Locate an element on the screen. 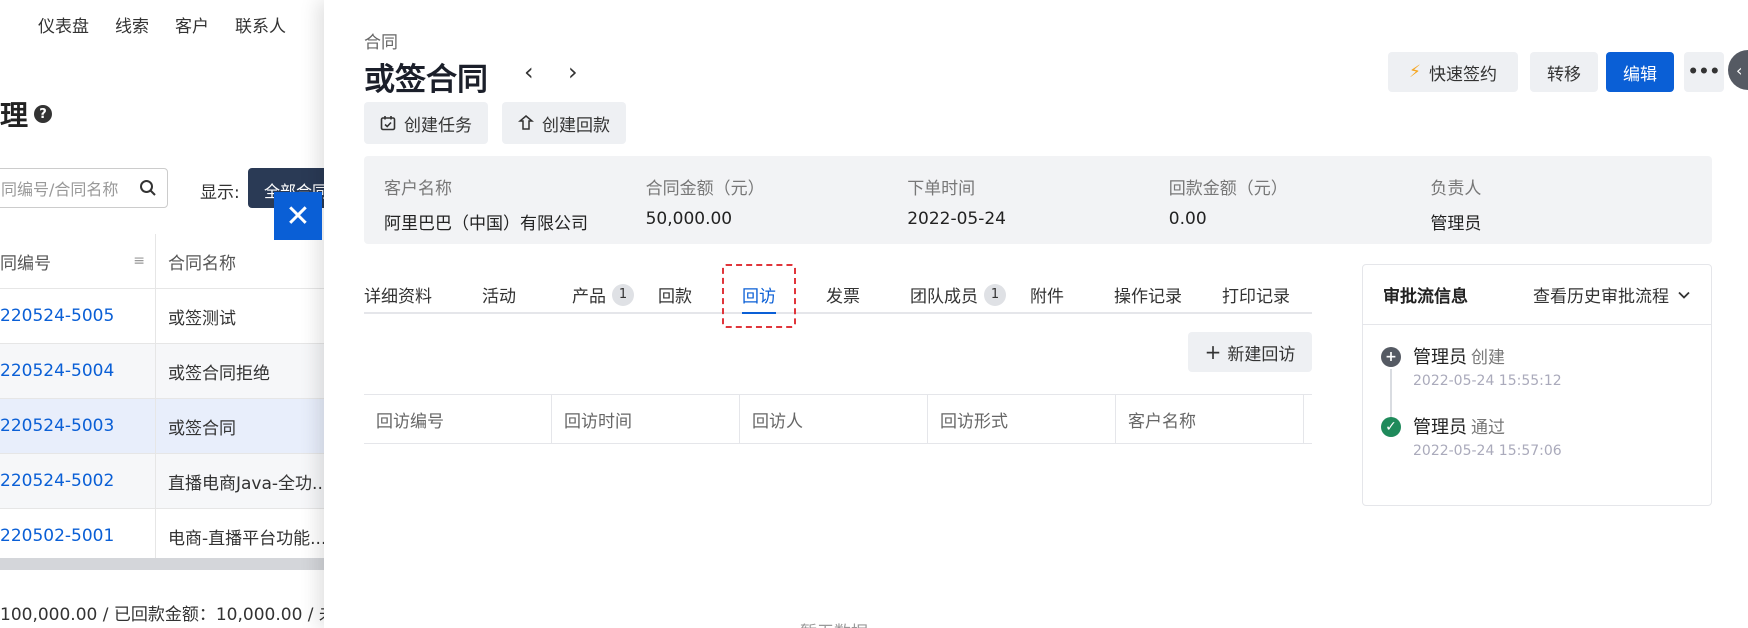  empty-state-text: 暂无数据 is located at coordinates (834, 623).